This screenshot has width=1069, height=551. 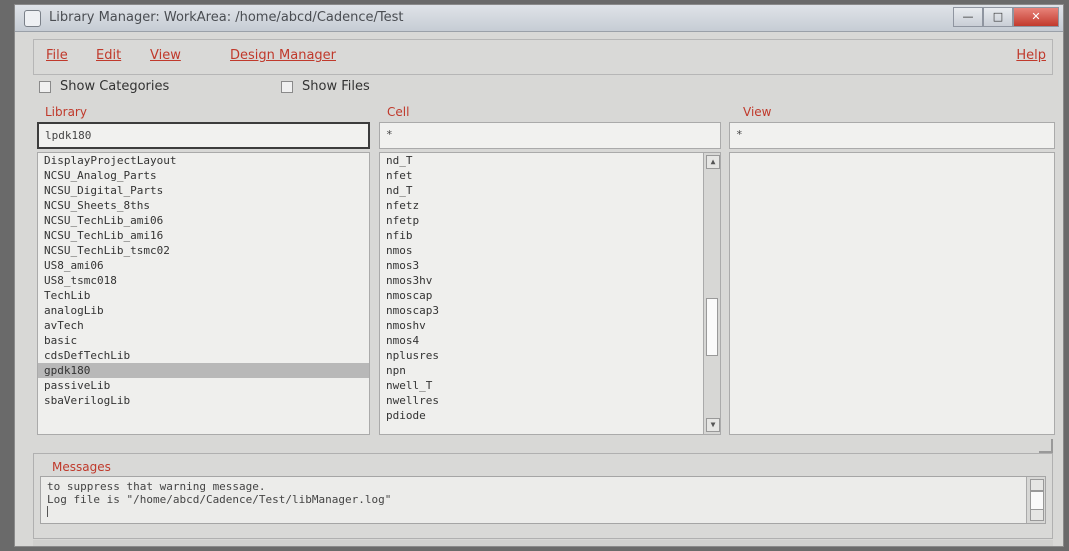 I want to click on maximize-button: □, so click(x=998, y=17).